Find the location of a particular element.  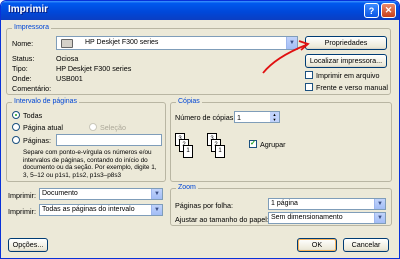

print-pages-select: Todas as páginas do intervalo ▼ is located at coordinates (101, 210).